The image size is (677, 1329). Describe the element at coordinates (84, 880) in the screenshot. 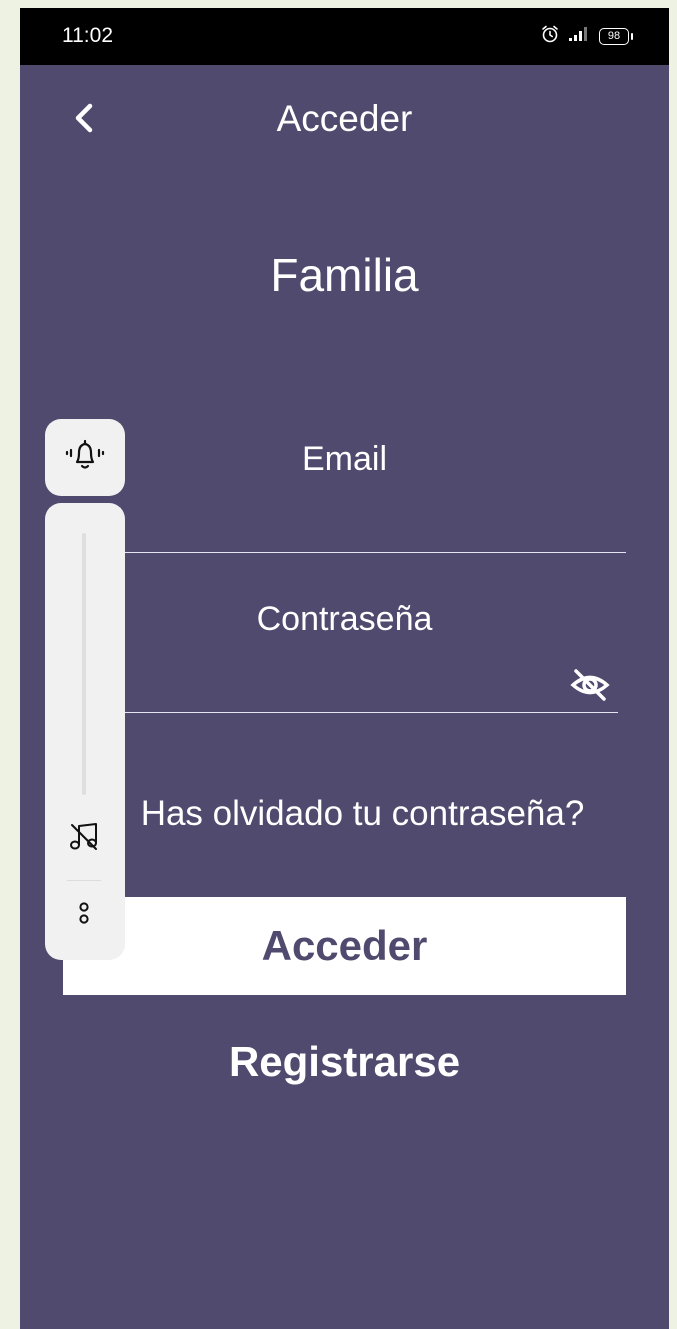

I see `volume-divider` at that location.